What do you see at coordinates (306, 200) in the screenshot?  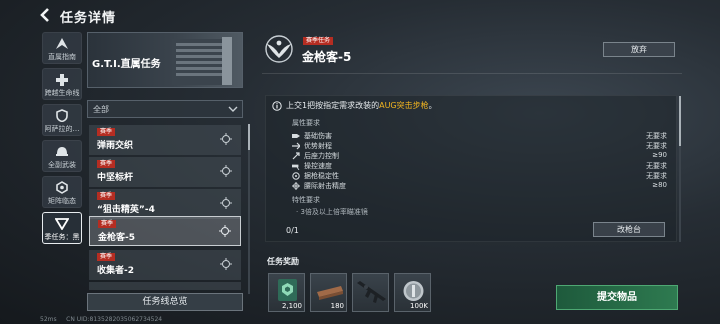 I see `feature-requirements-heading: 特性要求` at bounding box center [306, 200].